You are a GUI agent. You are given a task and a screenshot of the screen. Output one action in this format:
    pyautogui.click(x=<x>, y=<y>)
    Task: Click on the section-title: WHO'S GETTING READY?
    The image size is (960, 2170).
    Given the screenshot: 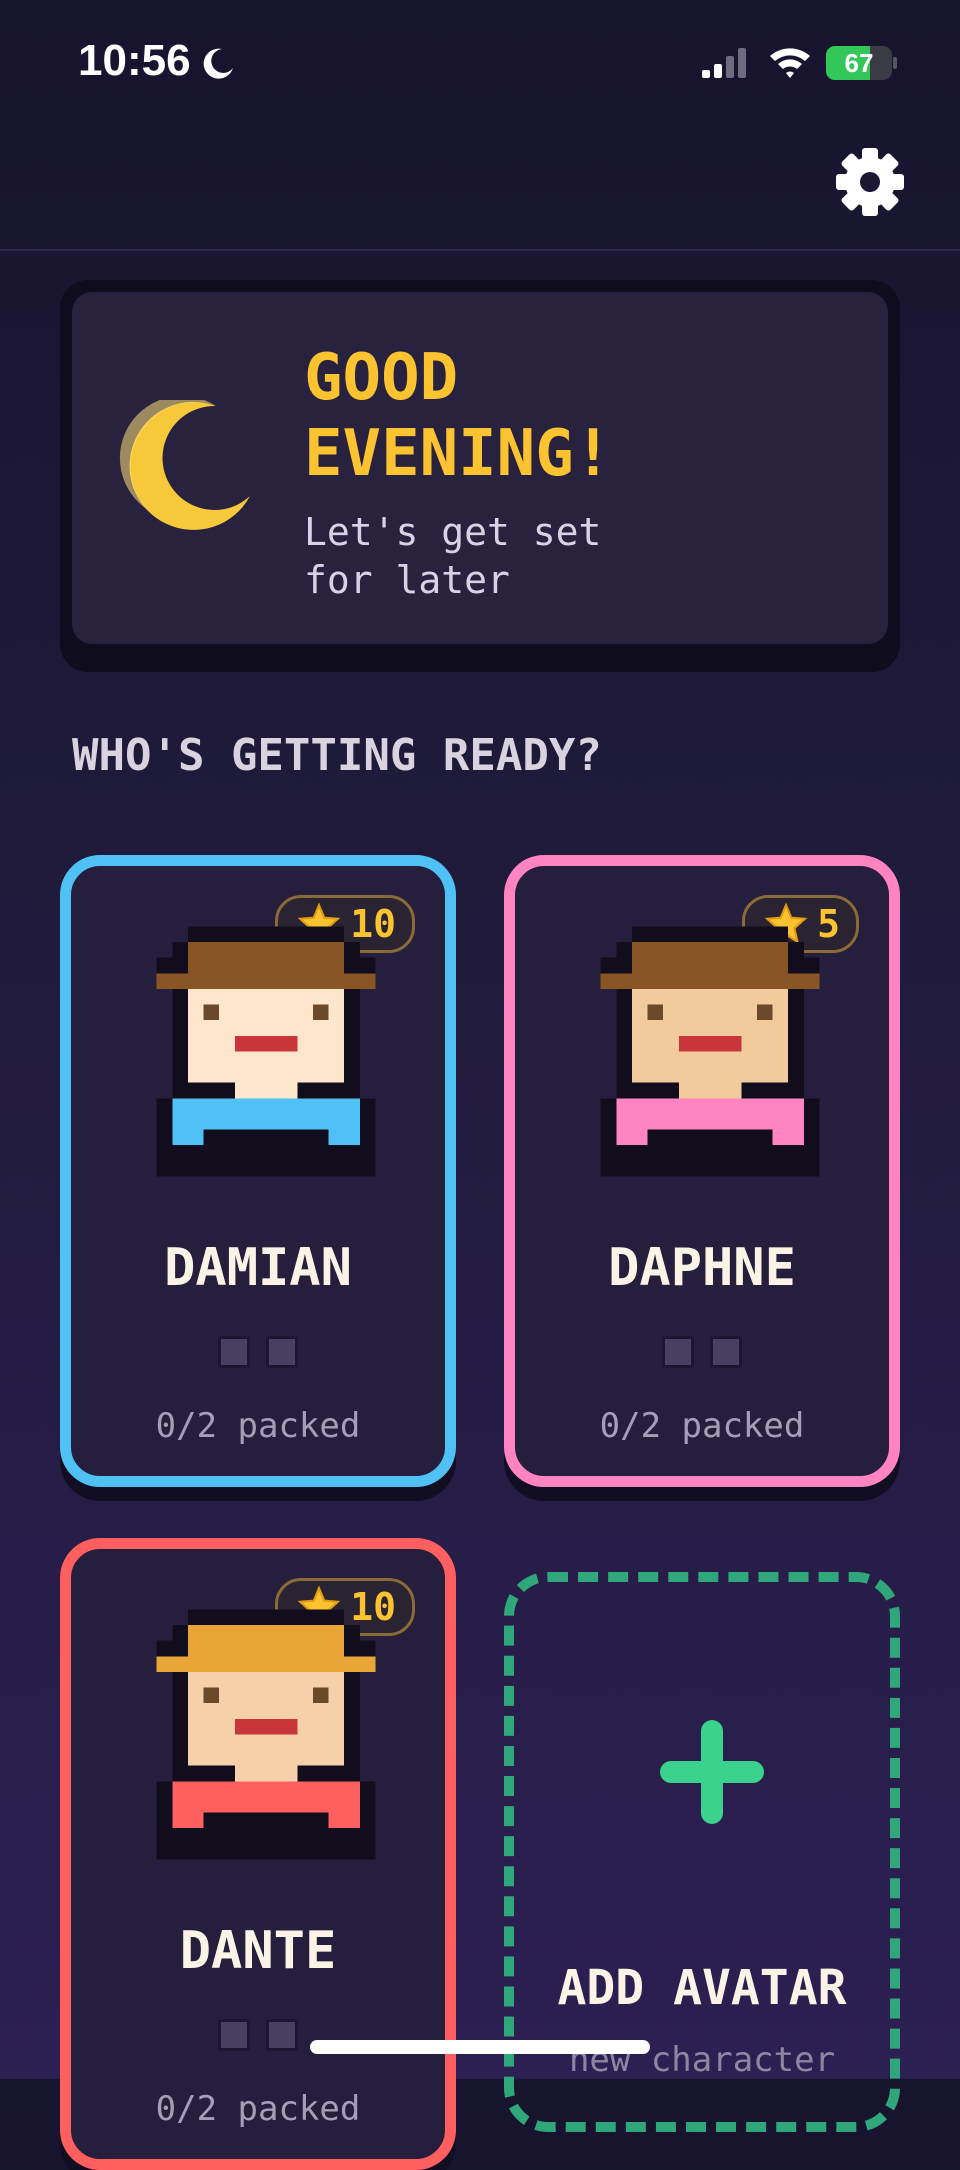 What is the action you would take?
    pyautogui.click(x=337, y=755)
    